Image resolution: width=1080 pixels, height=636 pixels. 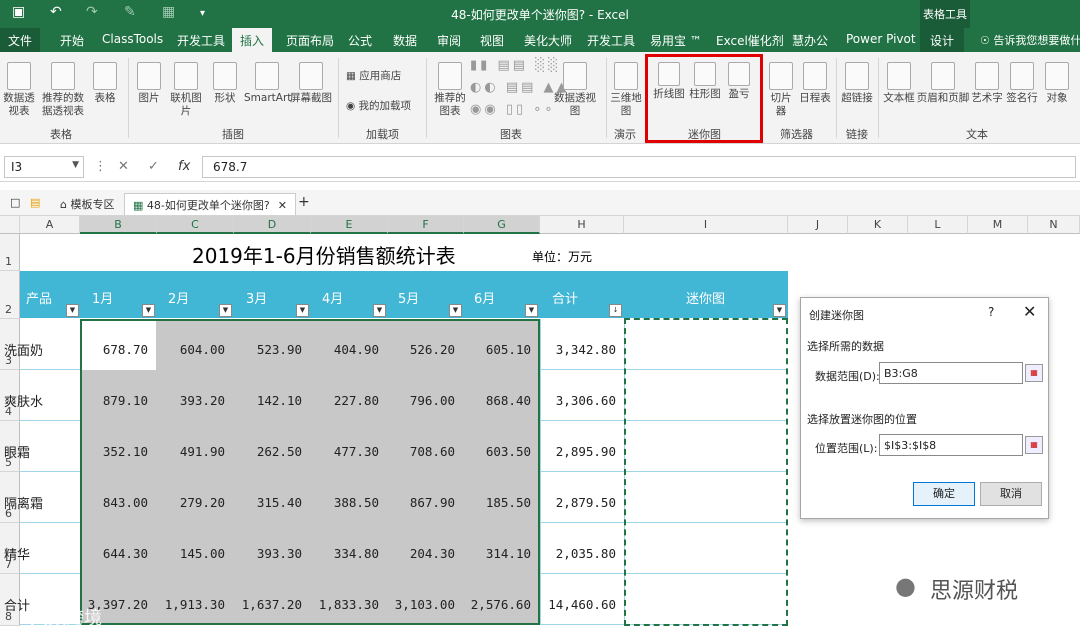 What do you see at coordinates (450, 90) in the screenshot?
I see `recommended-charts-button: 推荐的图表` at bounding box center [450, 90].